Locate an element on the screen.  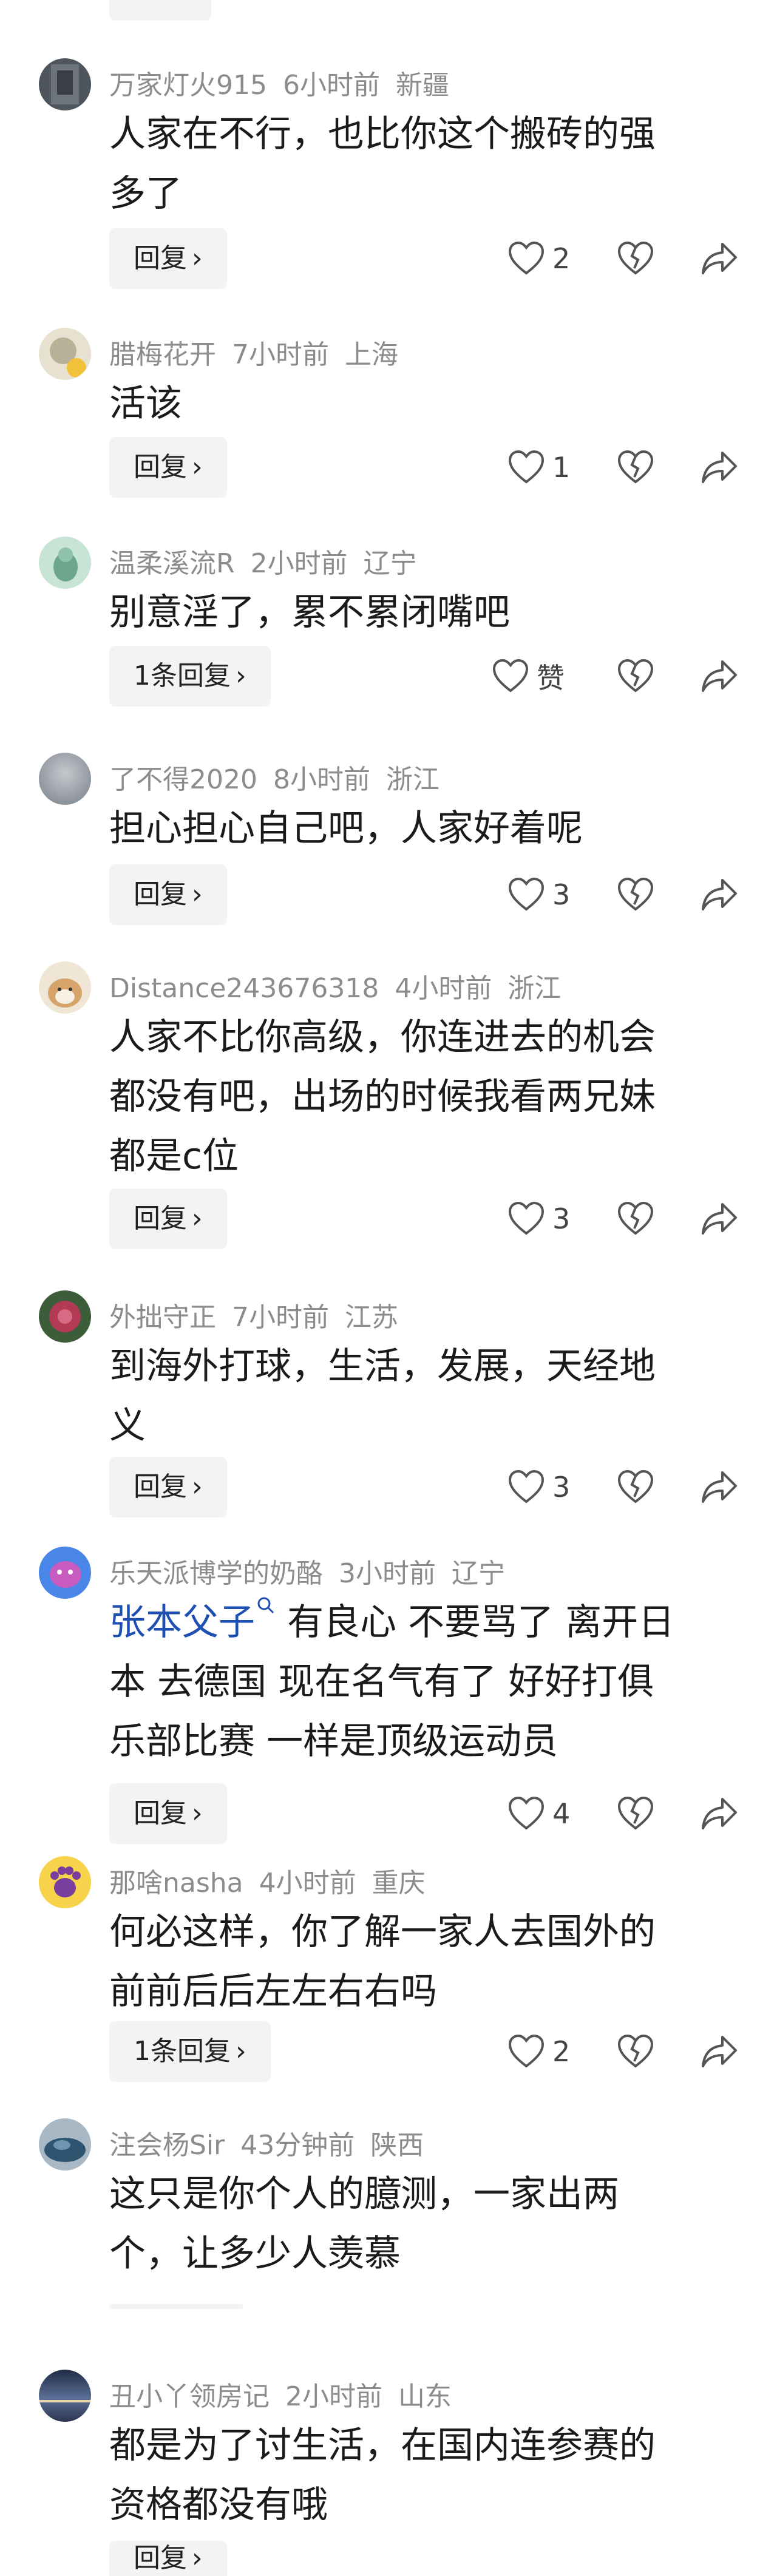
like-button: 赞 is located at coordinates (528, 676).